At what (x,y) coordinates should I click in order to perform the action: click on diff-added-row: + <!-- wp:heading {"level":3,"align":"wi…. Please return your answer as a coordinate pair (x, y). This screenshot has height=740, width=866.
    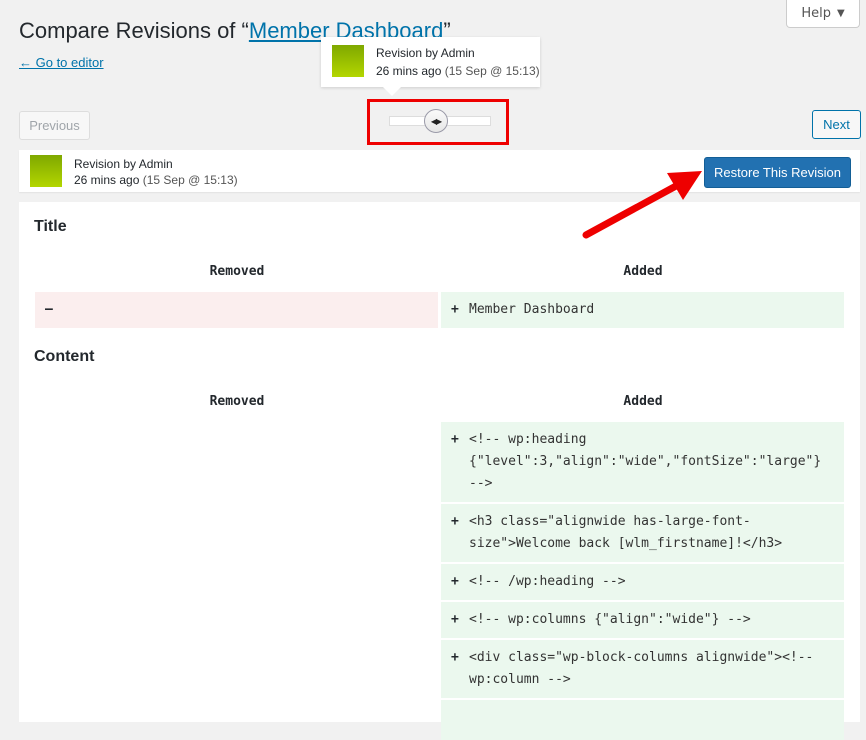
    Looking at the image, I should click on (642, 462).